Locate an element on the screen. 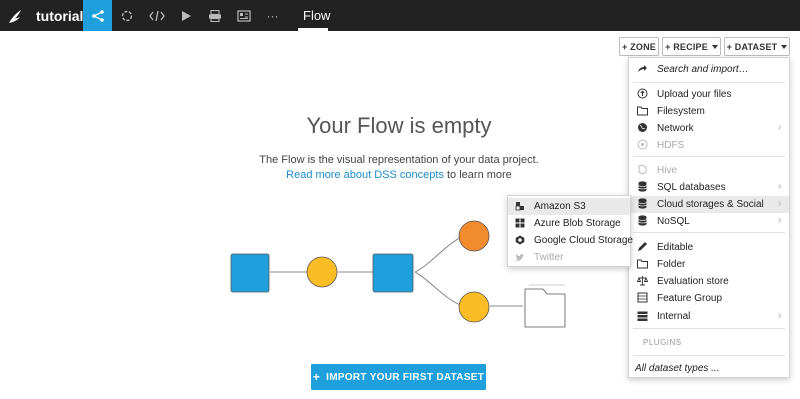 This screenshot has height=399, width=800. add-recipe-button: + RECIPE is located at coordinates (691, 46).